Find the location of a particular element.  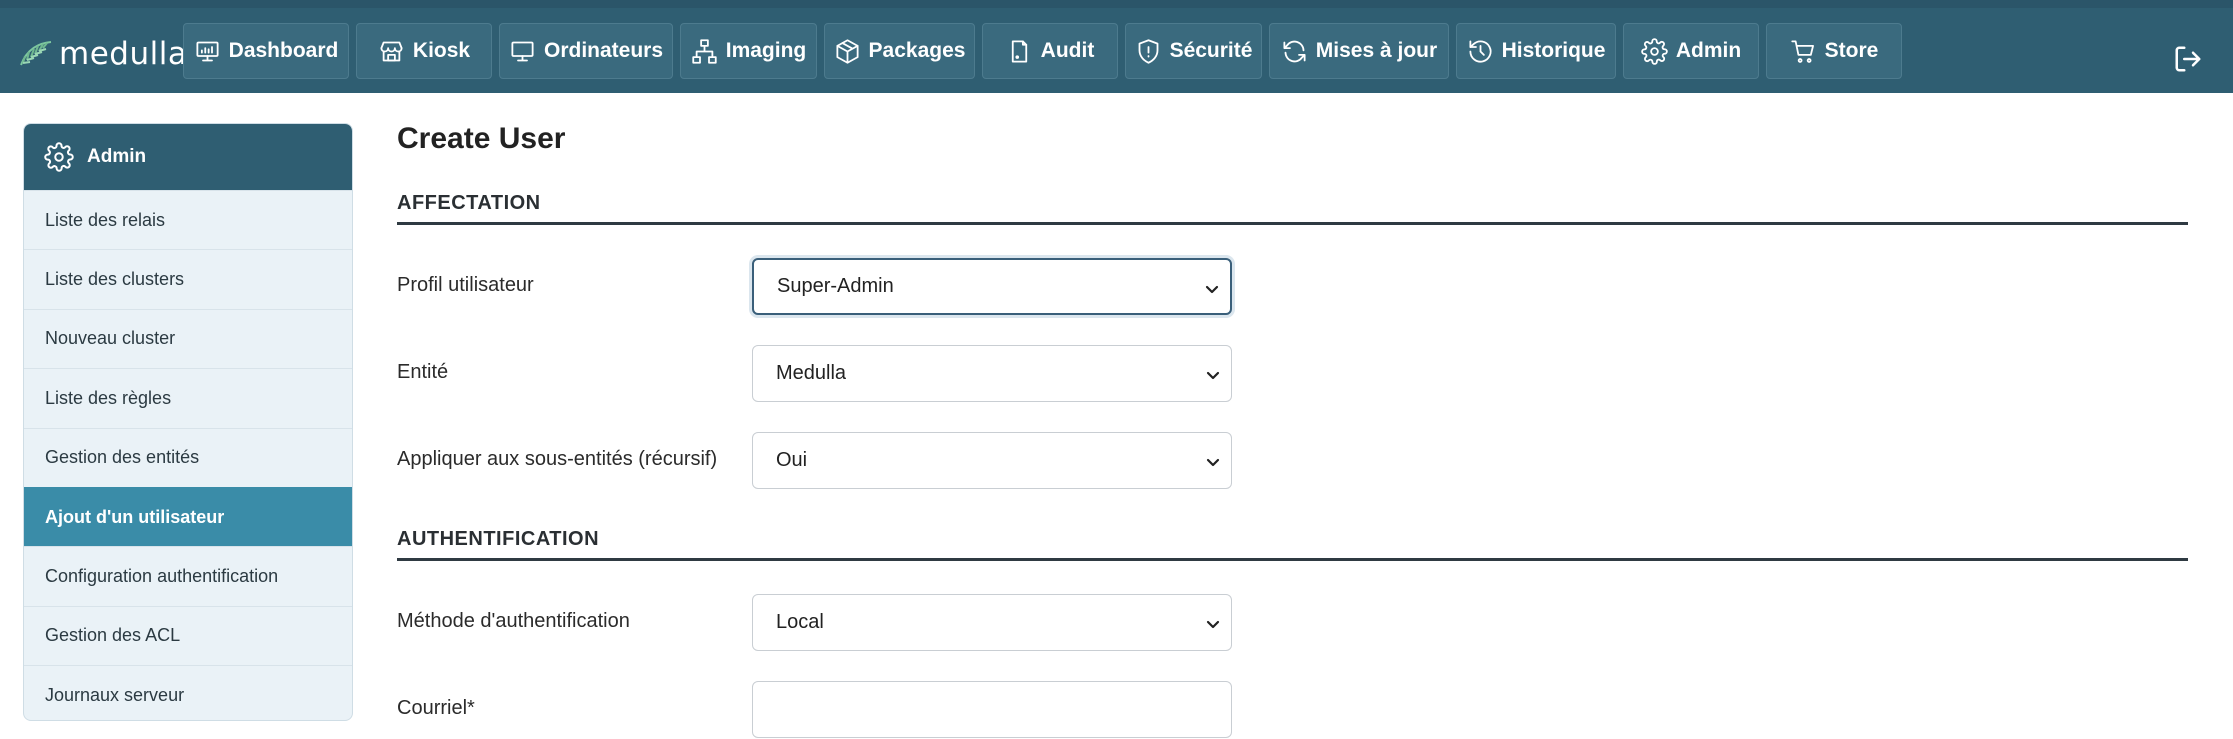

shield-icon is located at coordinates (1148, 51).